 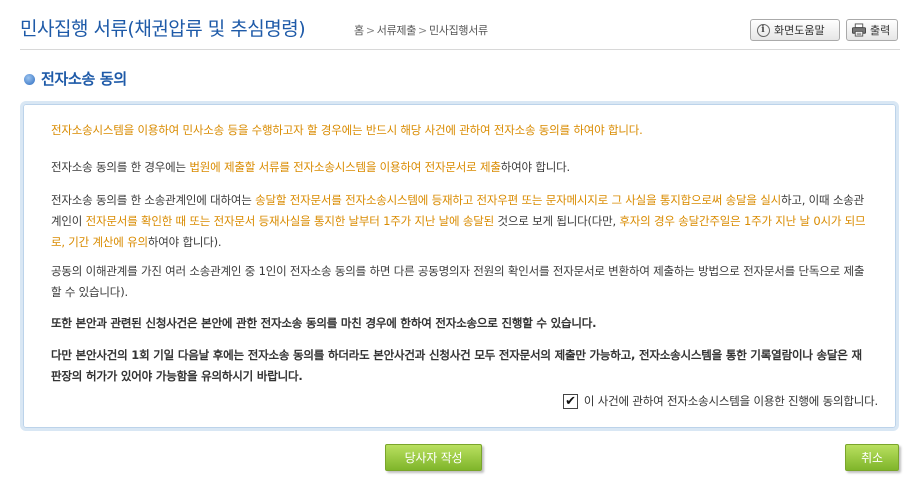 I want to click on printer-icon, so click(x=859, y=30).